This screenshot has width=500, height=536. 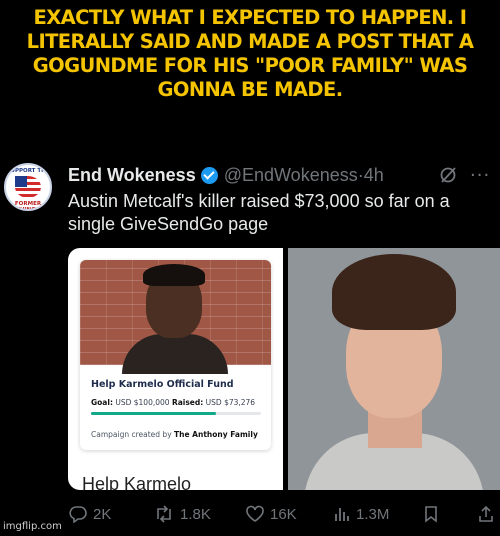 I want to click on tweet-action-bar: 2K 1.8K 16K 1.3M, so click(x=283, y=514).